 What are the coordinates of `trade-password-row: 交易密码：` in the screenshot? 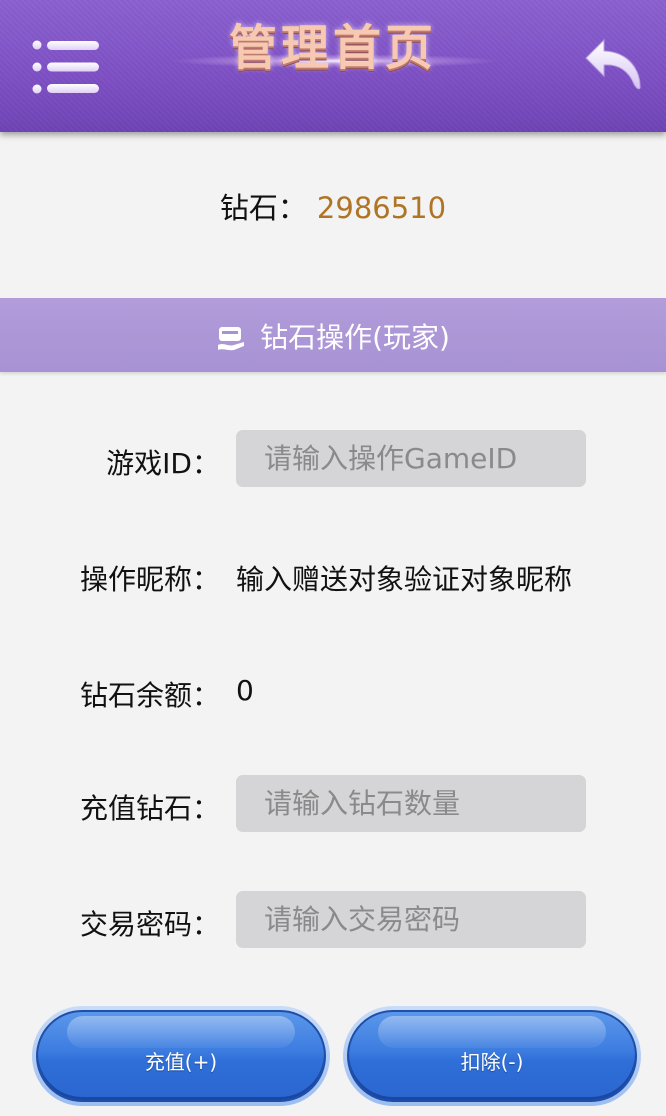 It's located at (333, 920).